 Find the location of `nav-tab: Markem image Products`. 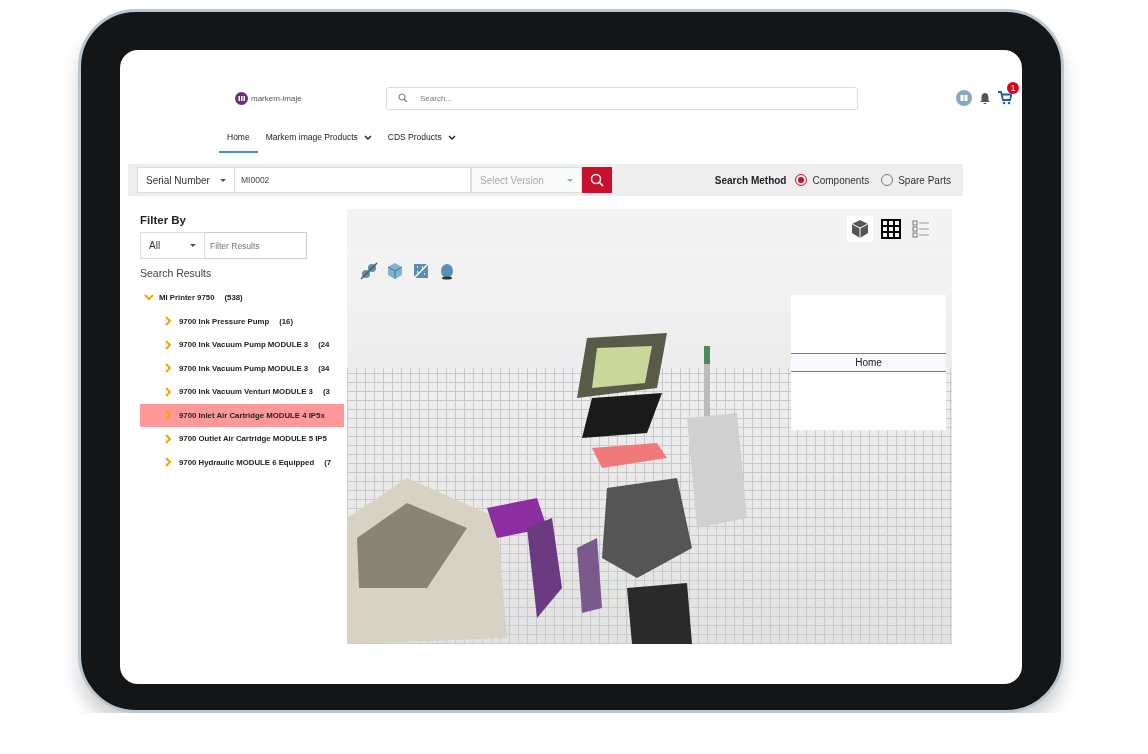

nav-tab: Markem image Products is located at coordinates (318, 140).